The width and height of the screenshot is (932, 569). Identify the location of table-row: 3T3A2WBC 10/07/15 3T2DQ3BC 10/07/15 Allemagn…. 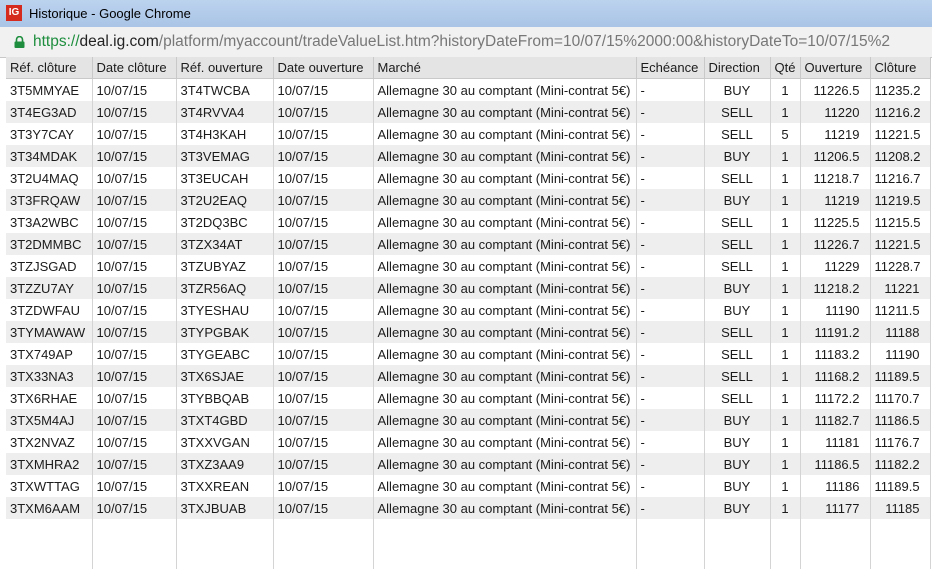
(468, 222).